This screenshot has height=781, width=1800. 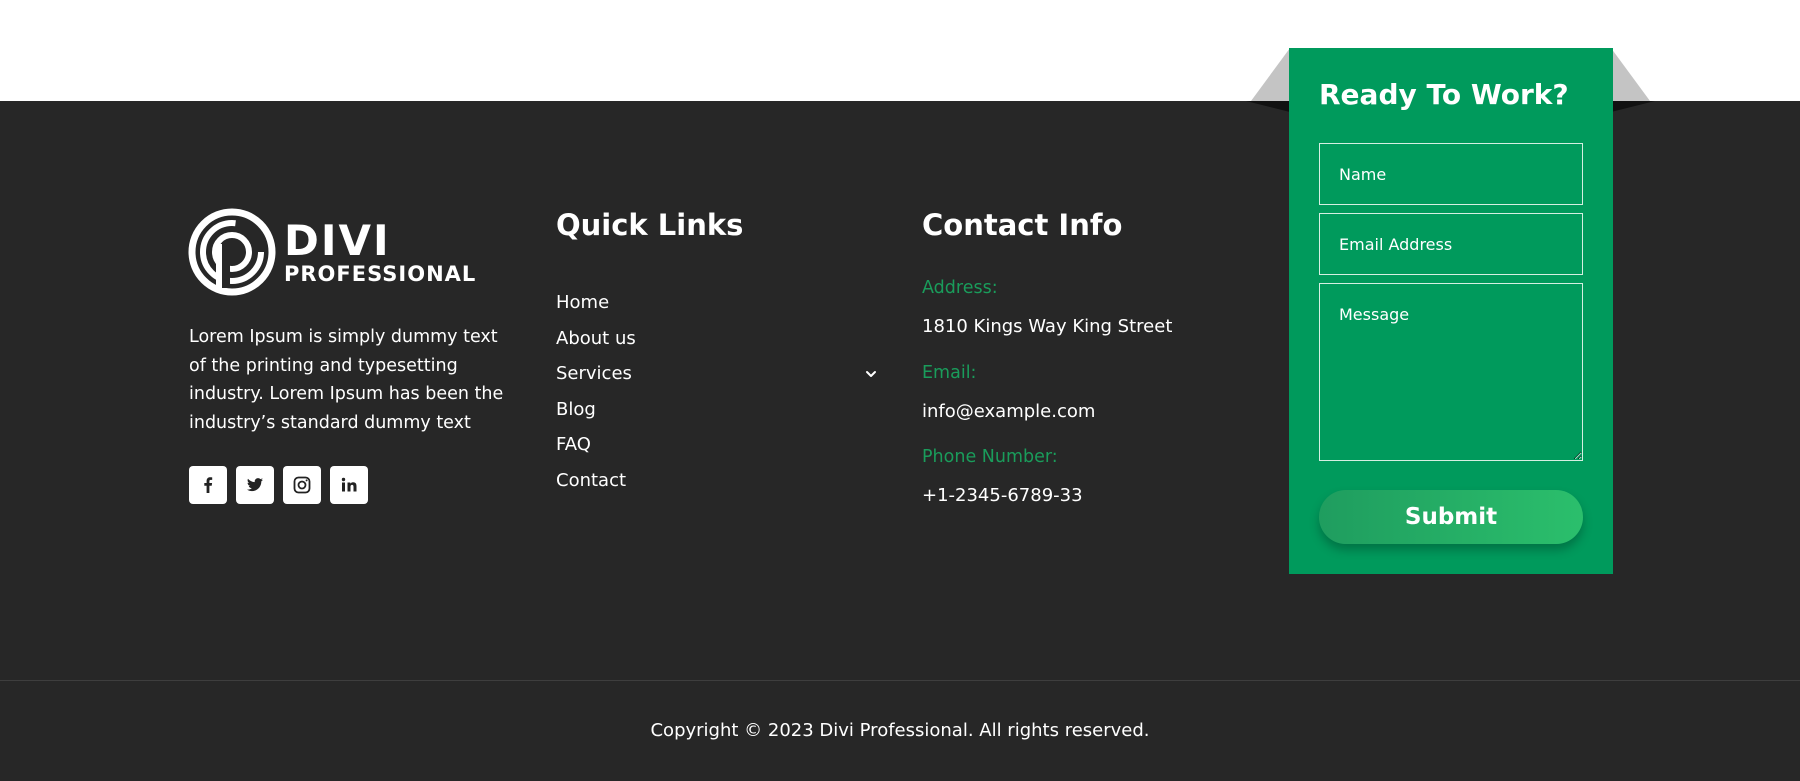 I want to click on quick-link-faq: FAQ, so click(x=717, y=448).